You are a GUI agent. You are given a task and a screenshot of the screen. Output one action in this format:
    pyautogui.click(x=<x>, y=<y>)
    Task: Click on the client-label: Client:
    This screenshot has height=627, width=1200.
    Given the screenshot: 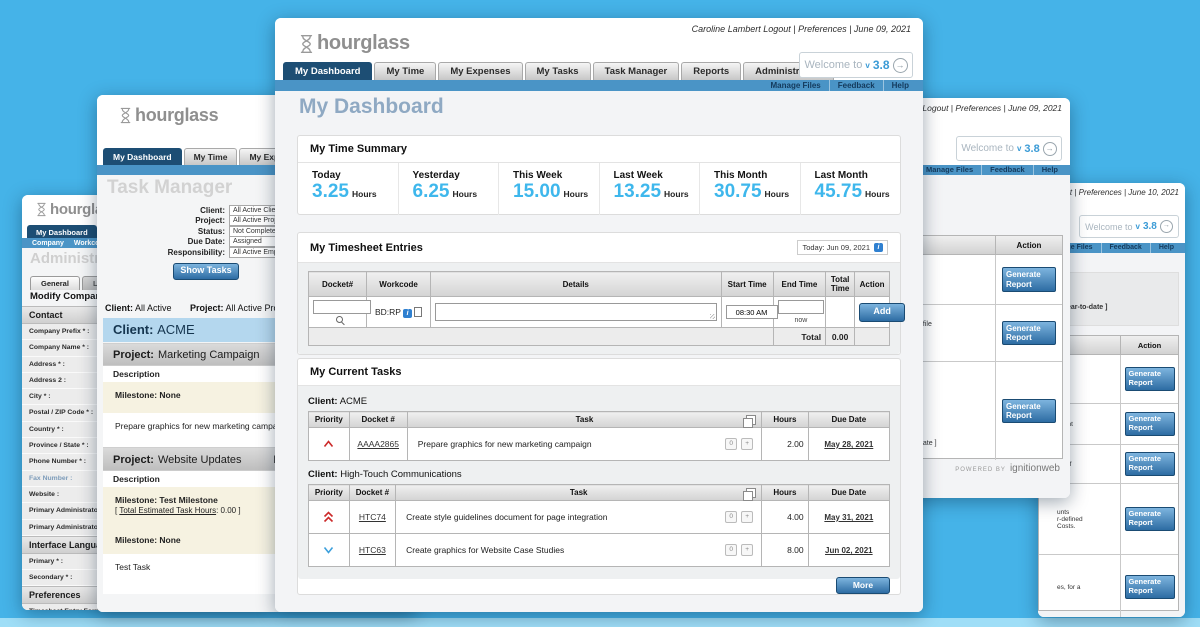 What is the action you would take?
    pyautogui.click(x=323, y=474)
    